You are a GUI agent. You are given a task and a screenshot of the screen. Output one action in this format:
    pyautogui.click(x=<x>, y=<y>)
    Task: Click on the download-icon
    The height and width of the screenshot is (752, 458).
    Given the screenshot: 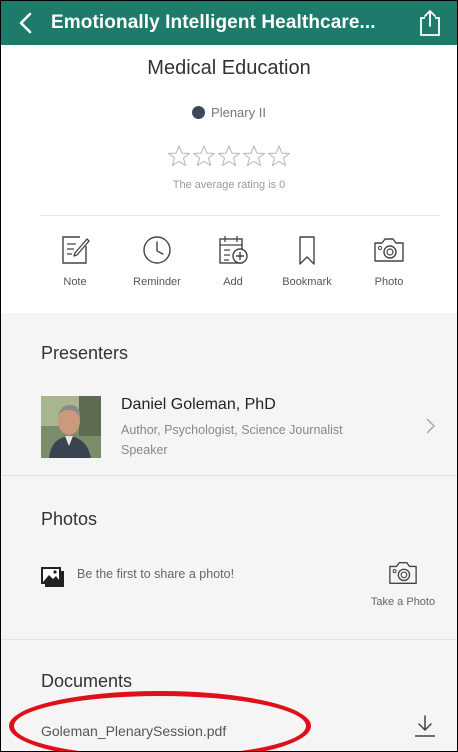 What is the action you would take?
    pyautogui.click(x=425, y=728)
    